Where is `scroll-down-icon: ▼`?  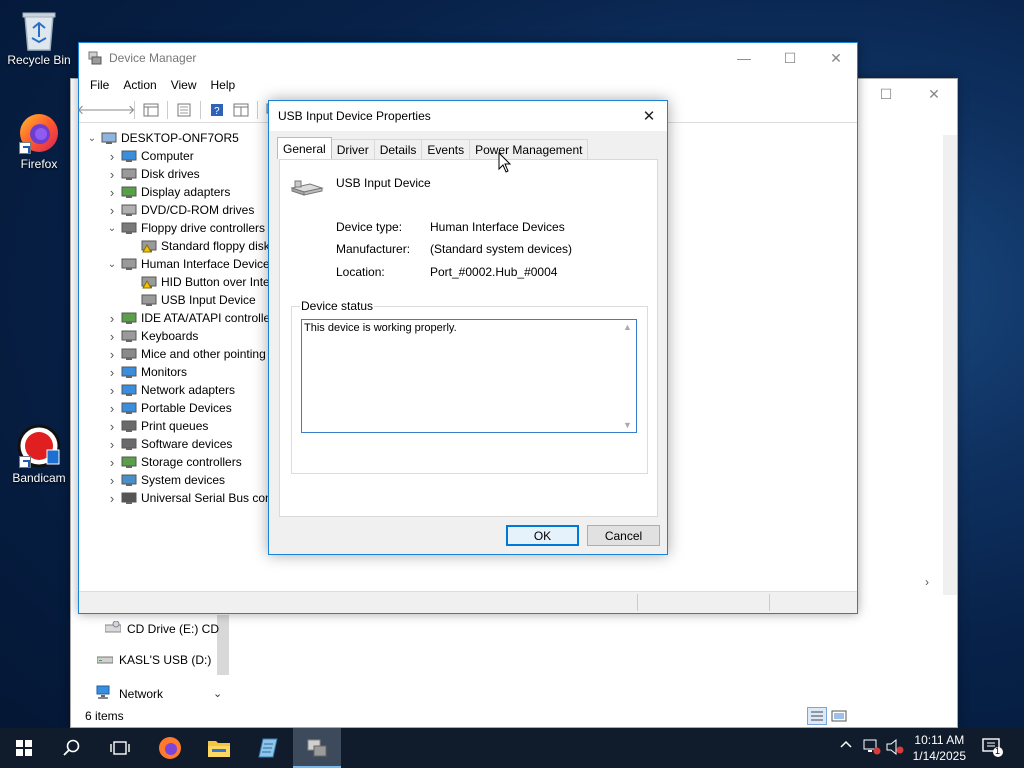 scroll-down-icon: ▼ is located at coordinates (627, 425).